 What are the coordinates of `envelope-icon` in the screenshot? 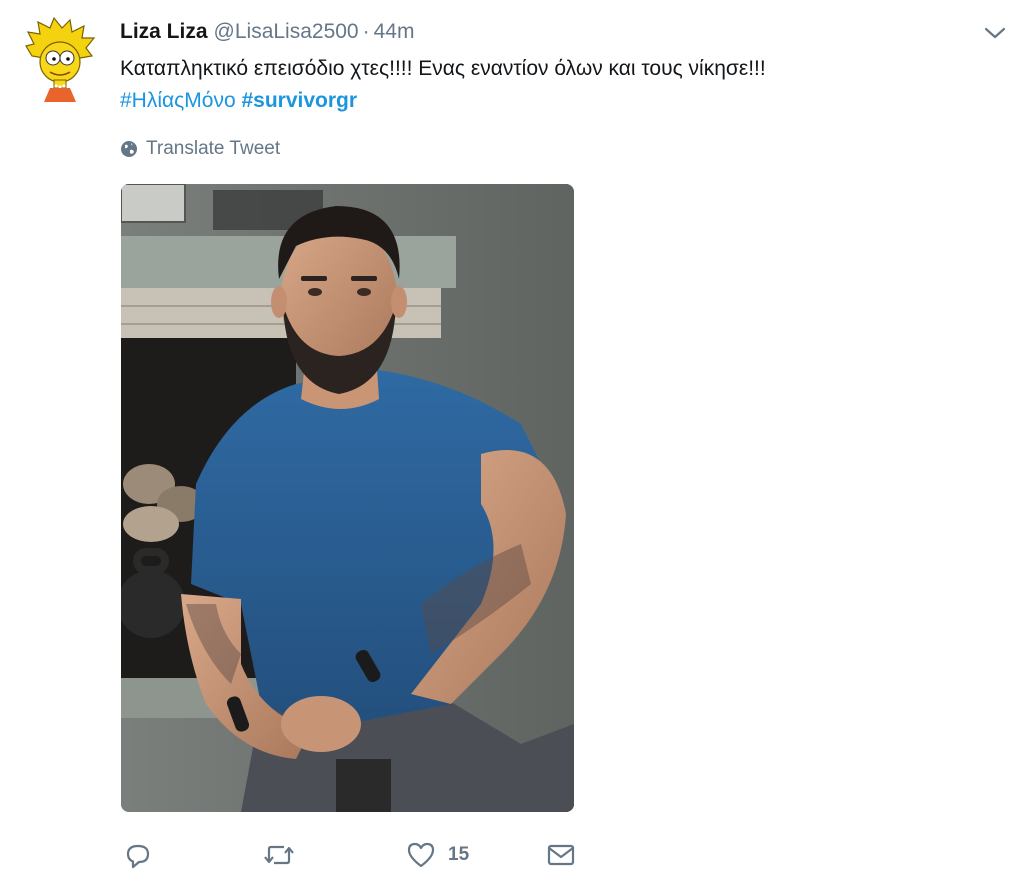 It's located at (561, 855).